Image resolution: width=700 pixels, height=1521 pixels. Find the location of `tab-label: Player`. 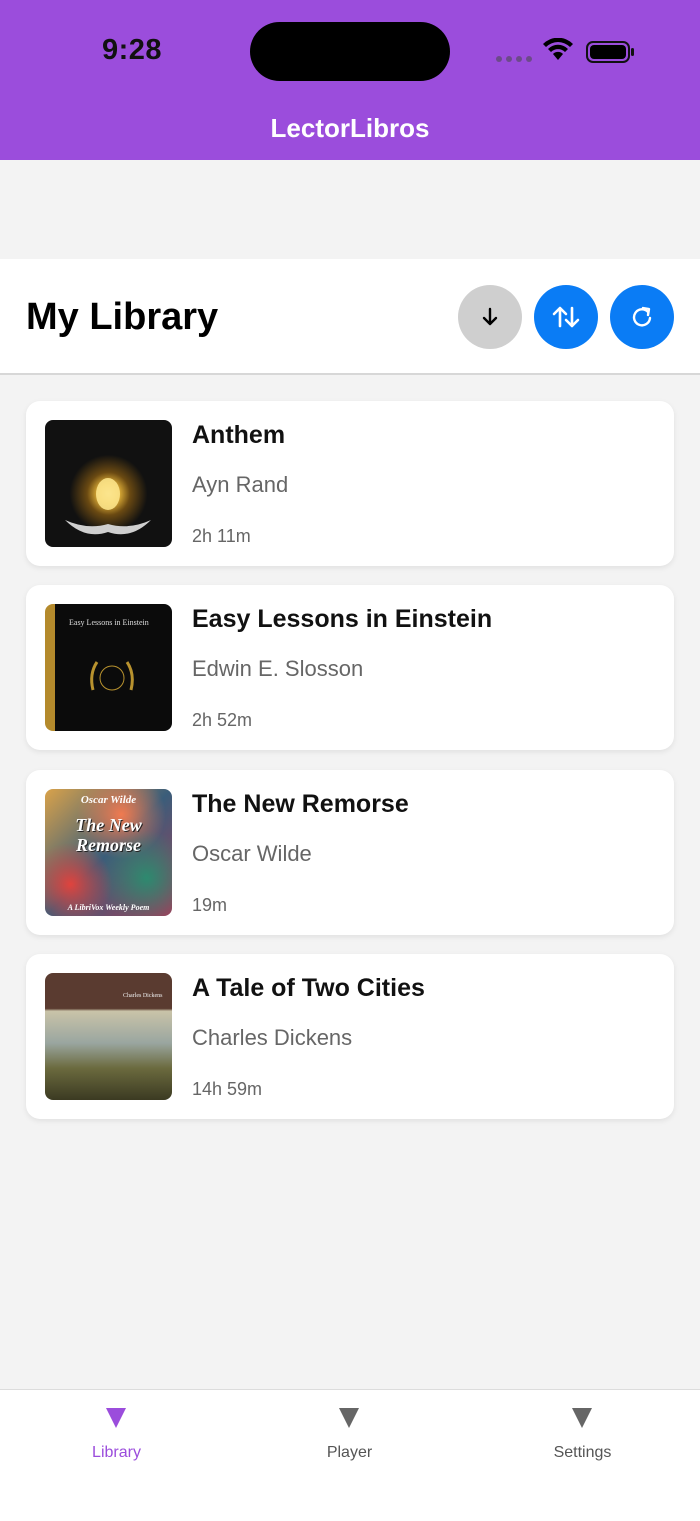

tab-label: Player is located at coordinates (349, 1452).